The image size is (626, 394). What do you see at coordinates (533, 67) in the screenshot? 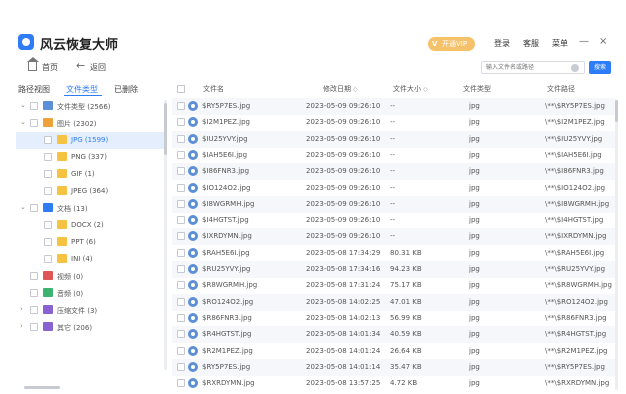
I see `search-input` at bounding box center [533, 67].